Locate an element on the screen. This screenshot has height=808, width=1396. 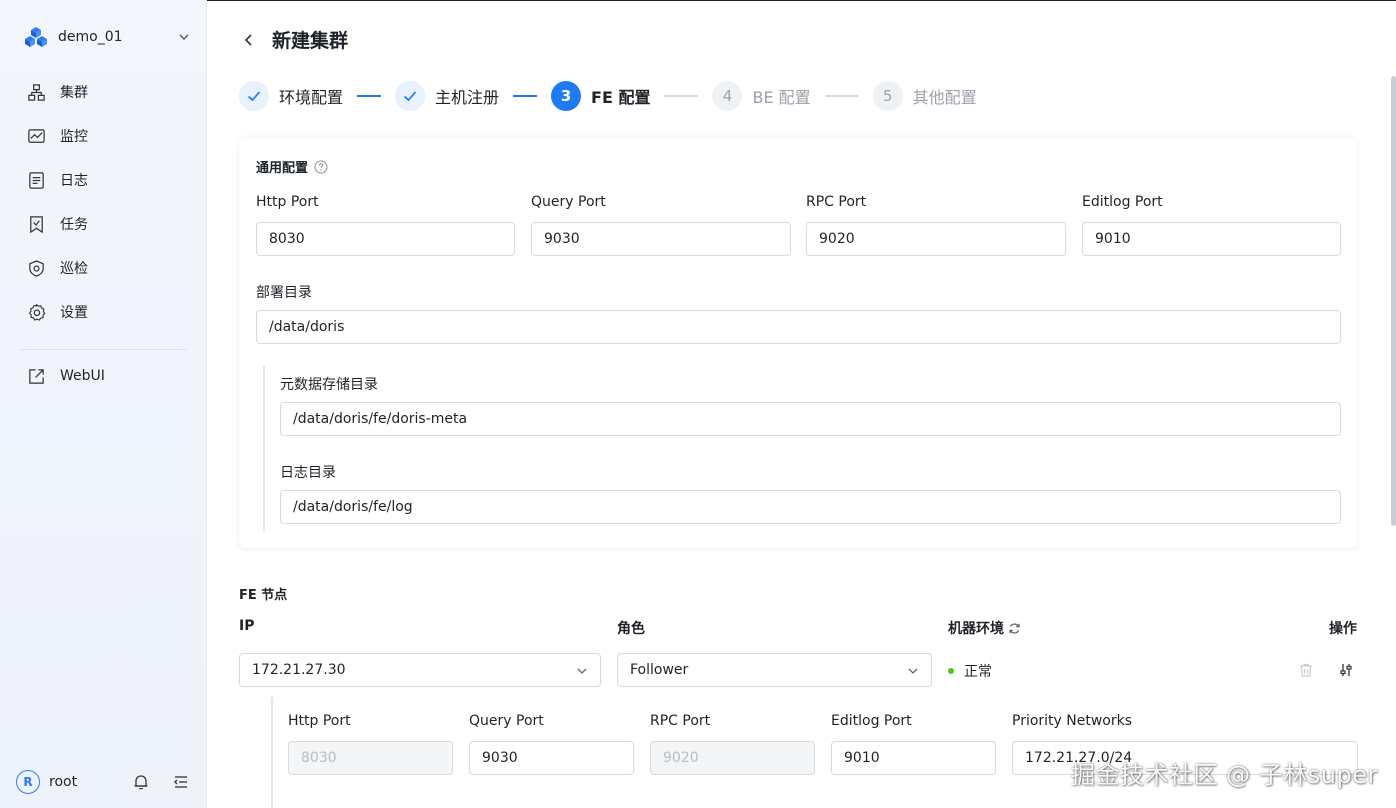
section-title: 通用配置 is located at coordinates (292, 166).